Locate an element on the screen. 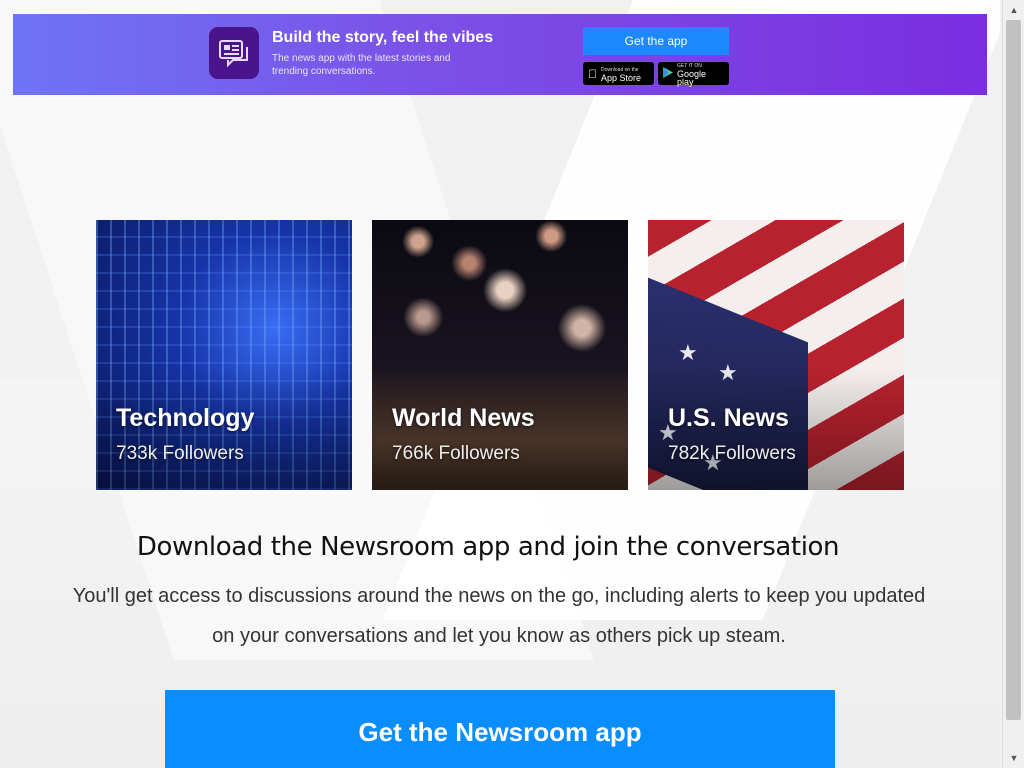  topic-card-world-news: World News 766k Followers is located at coordinates (500, 355).